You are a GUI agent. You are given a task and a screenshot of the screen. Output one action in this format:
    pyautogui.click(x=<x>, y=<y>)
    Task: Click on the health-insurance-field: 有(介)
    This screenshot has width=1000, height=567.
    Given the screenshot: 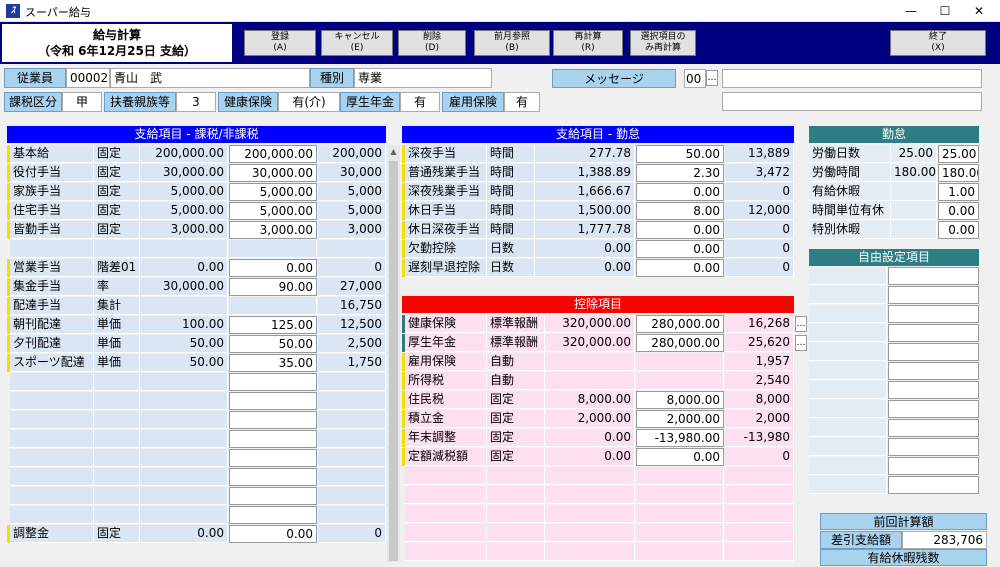 What is the action you would take?
    pyautogui.click(x=309, y=102)
    